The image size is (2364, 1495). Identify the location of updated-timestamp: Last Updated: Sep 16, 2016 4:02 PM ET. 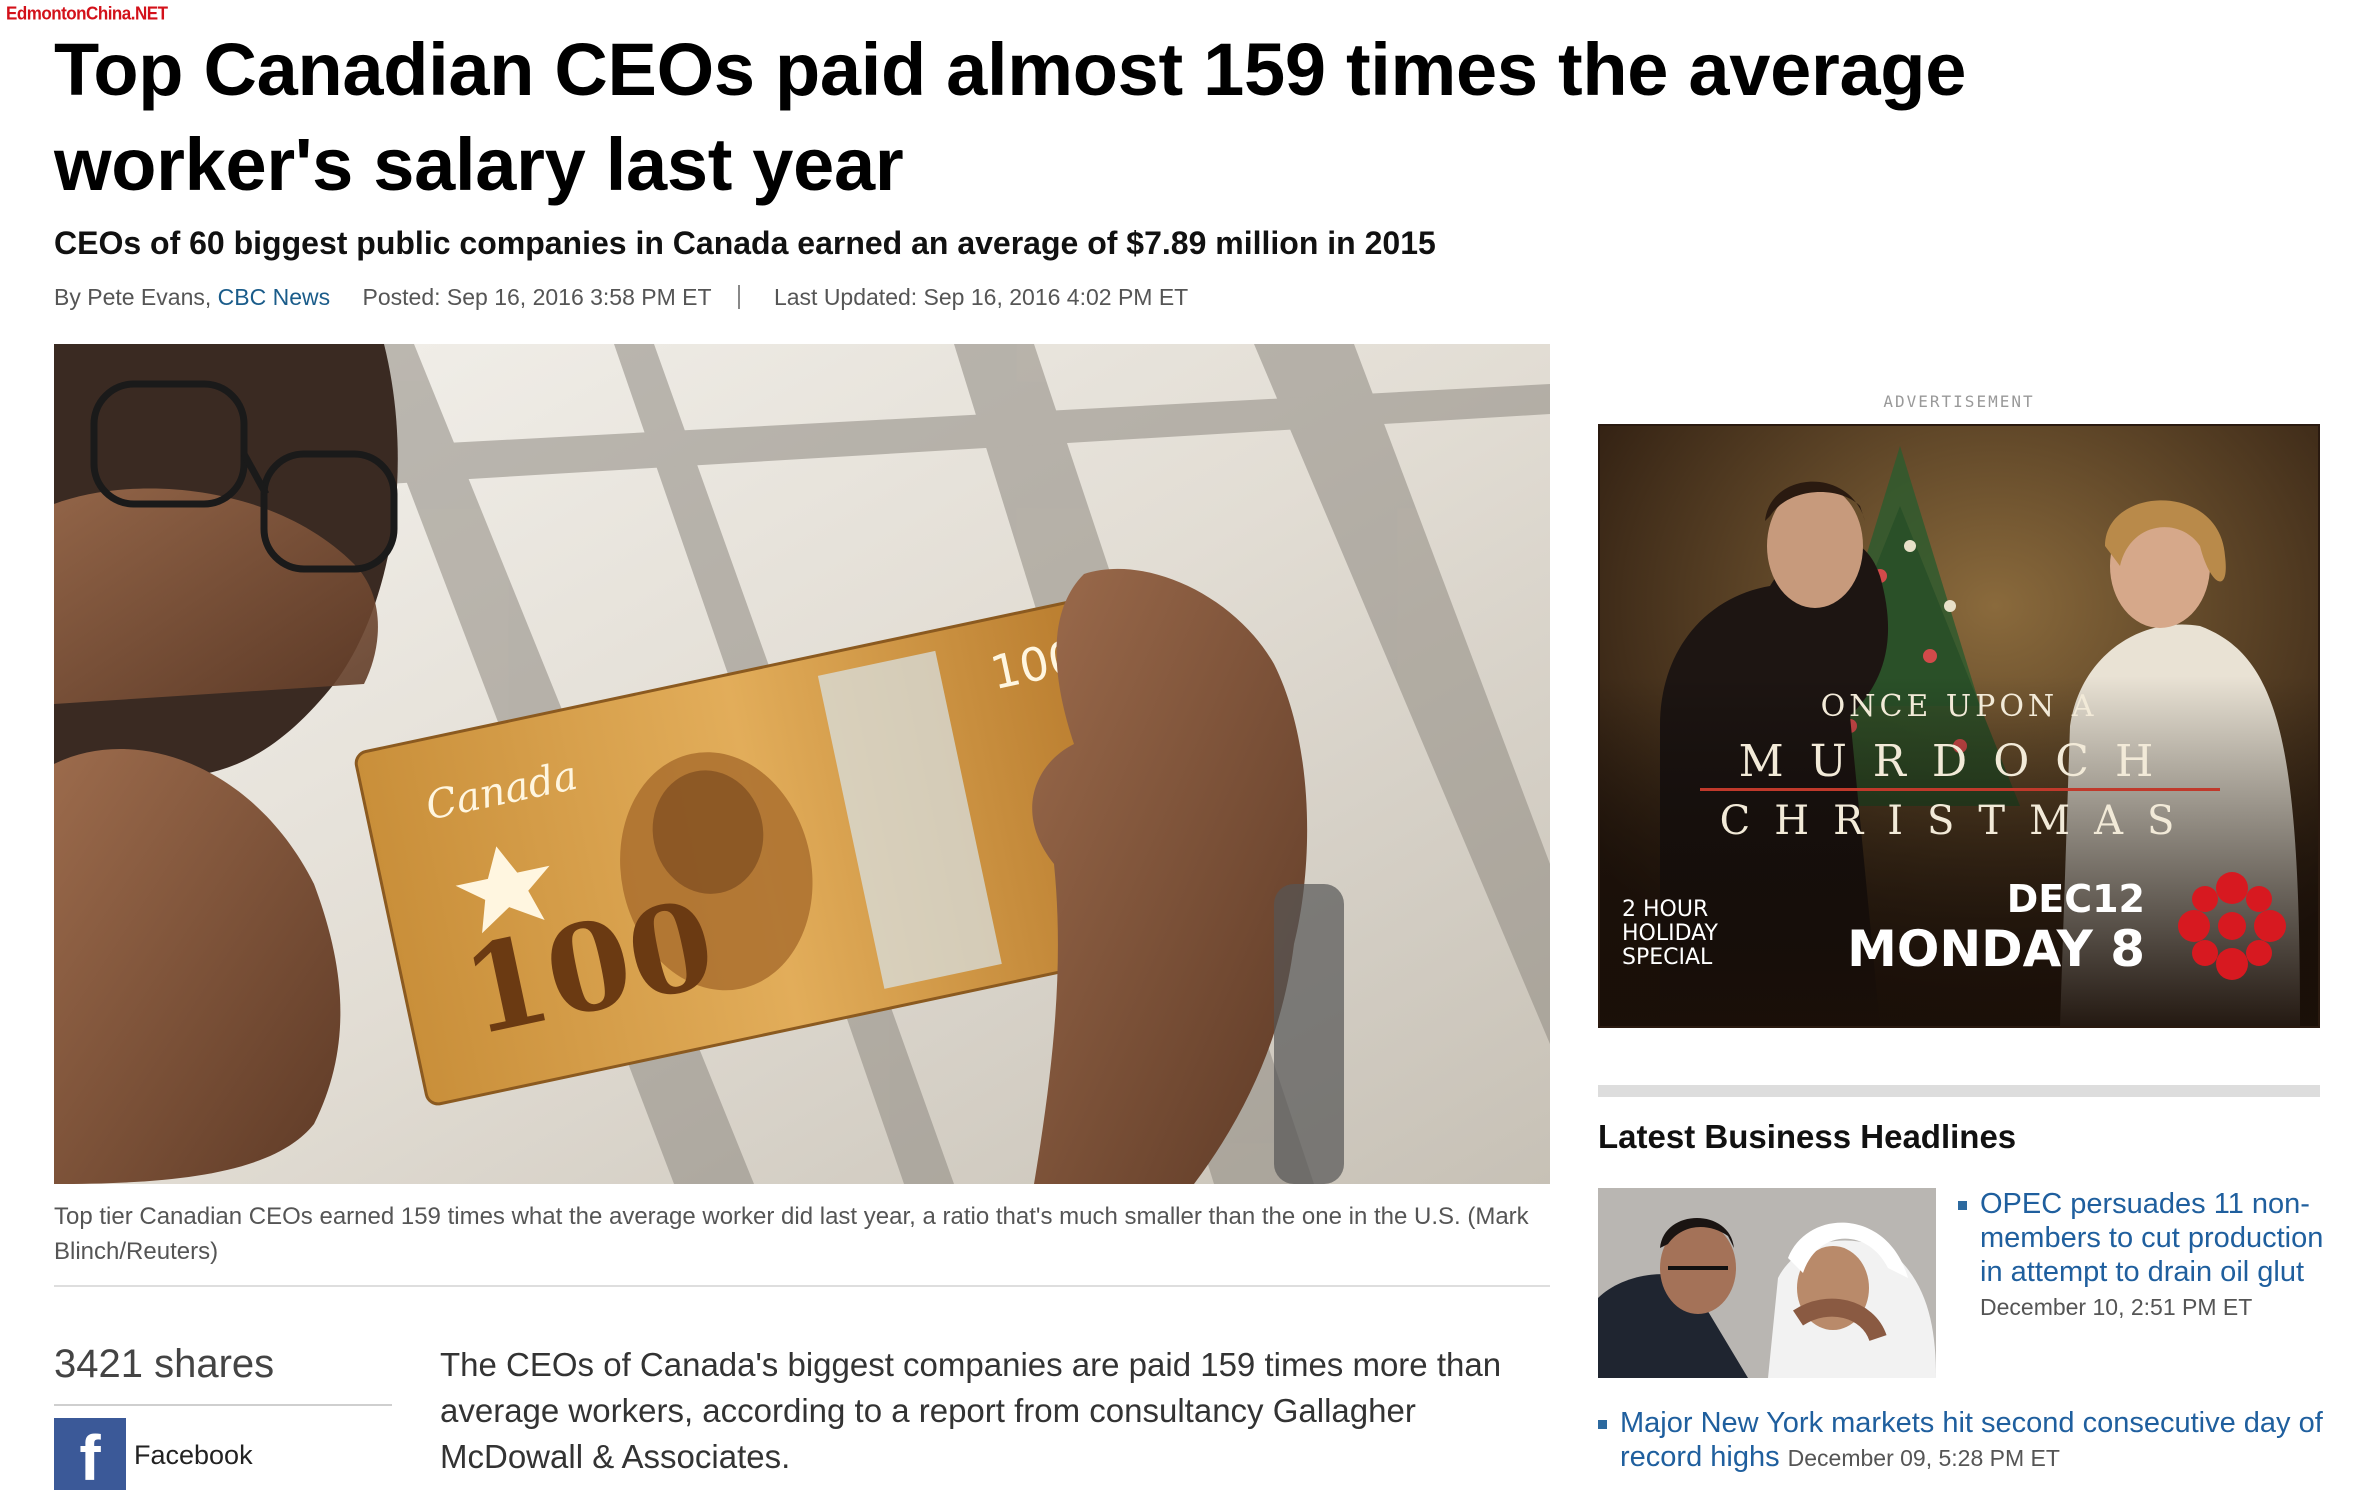
(981, 297).